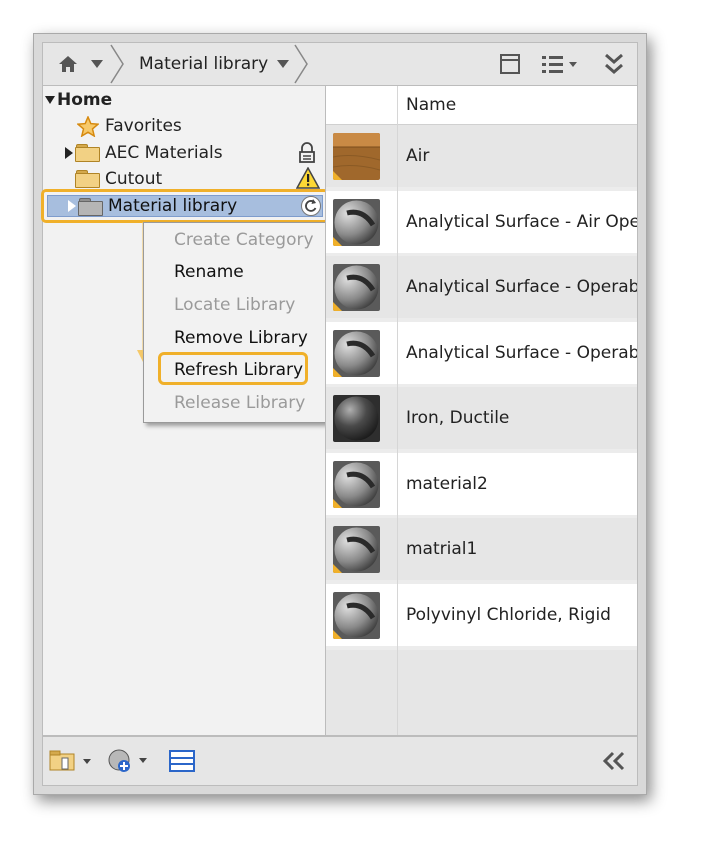 Image resolution: width=710 pixels, height=858 pixels. I want to click on double-chevron-down-icon, so click(614, 63).